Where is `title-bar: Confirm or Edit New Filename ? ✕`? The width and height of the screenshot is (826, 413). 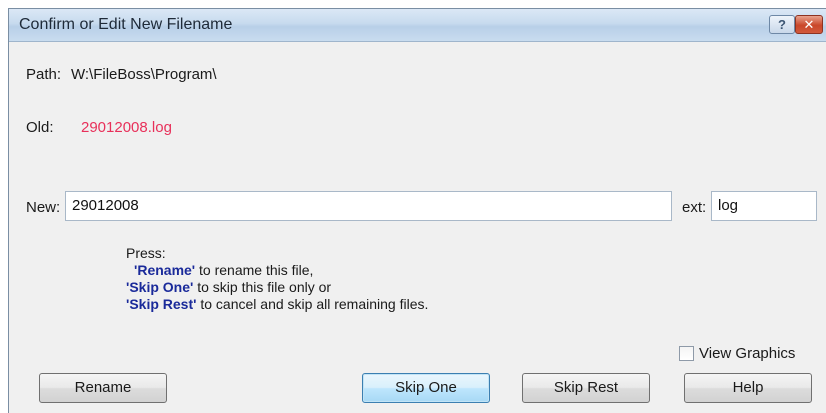 title-bar: Confirm or Edit New Filename ? ✕ is located at coordinates (417, 25).